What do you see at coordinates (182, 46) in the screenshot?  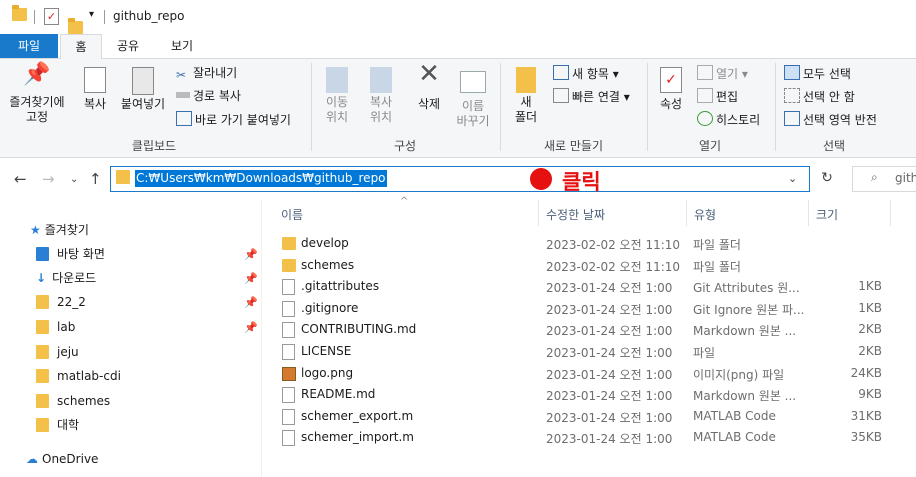 I see `tab-view: 보기` at bounding box center [182, 46].